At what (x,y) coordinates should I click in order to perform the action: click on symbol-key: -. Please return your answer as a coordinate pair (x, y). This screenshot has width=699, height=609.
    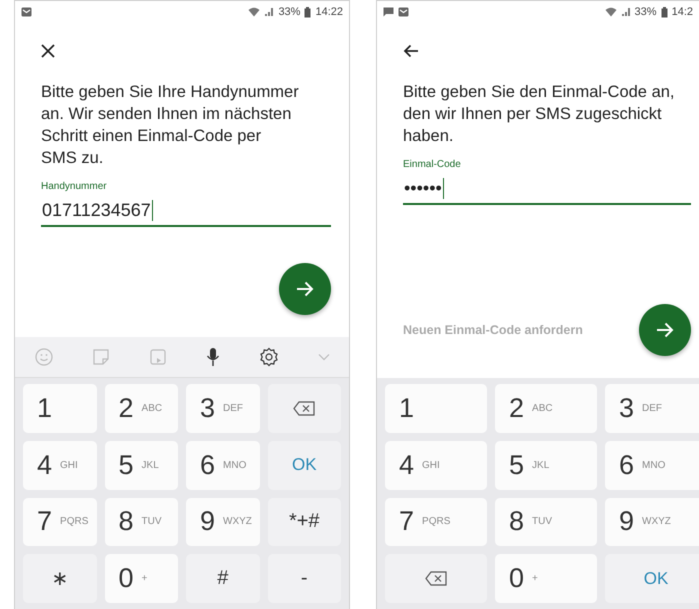
    Looking at the image, I should click on (304, 578).